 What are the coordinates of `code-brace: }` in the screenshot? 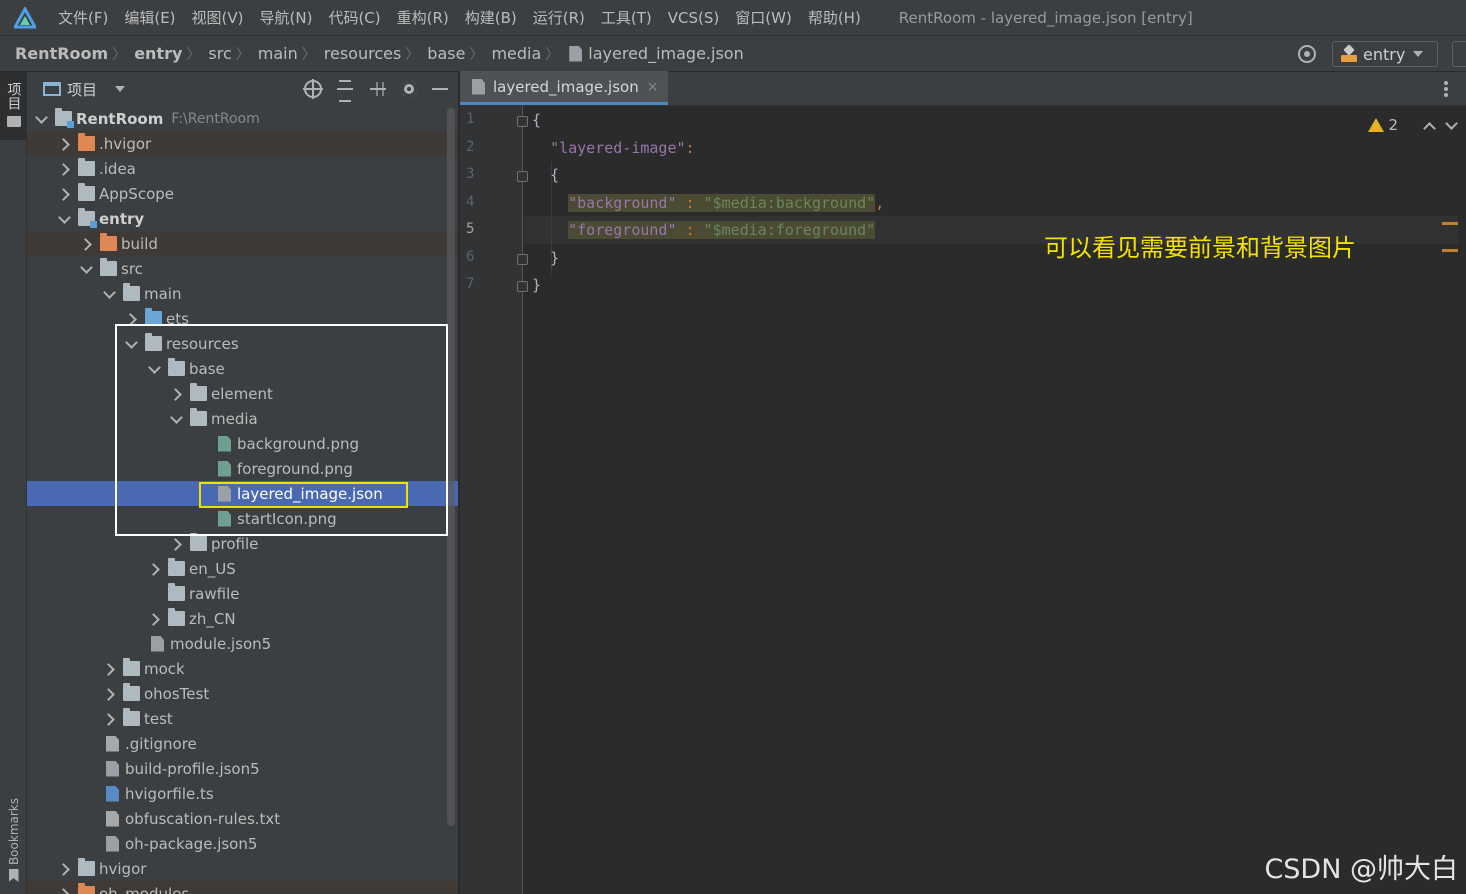 It's located at (555, 258).